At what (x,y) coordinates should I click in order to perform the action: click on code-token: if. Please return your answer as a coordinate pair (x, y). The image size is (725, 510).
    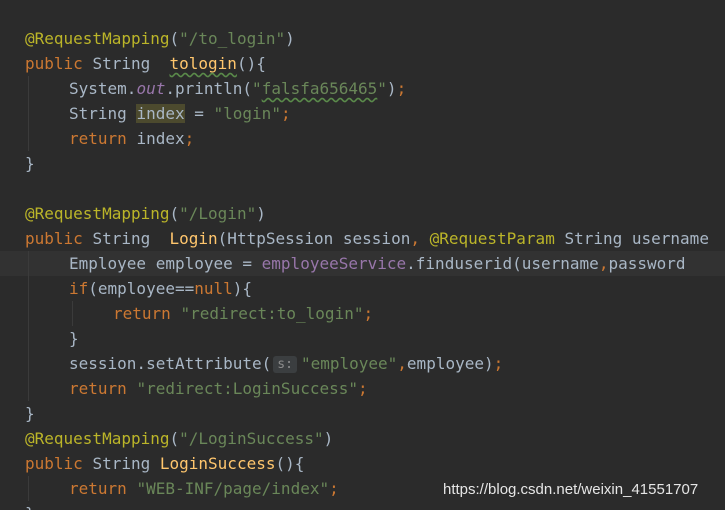
    Looking at the image, I should click on (79, 288).